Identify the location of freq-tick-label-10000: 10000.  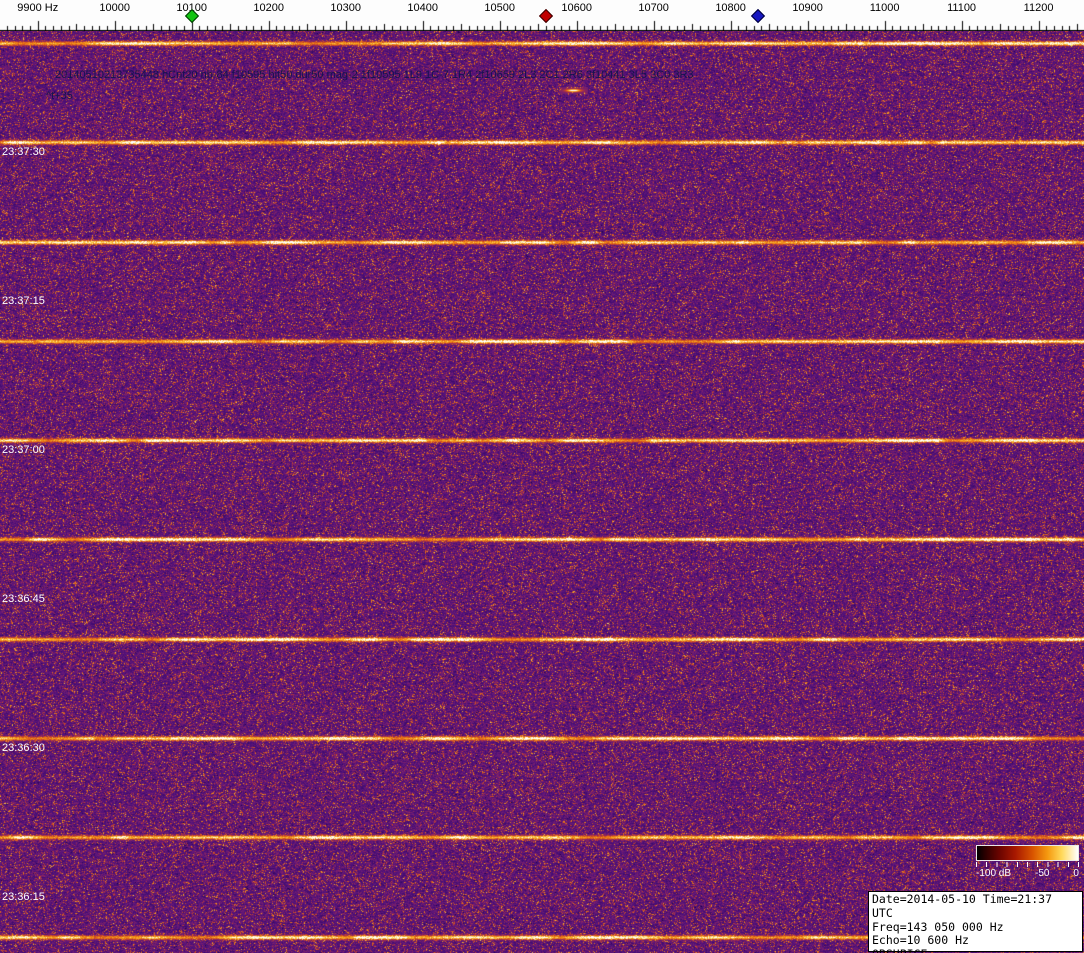
(114, 8).